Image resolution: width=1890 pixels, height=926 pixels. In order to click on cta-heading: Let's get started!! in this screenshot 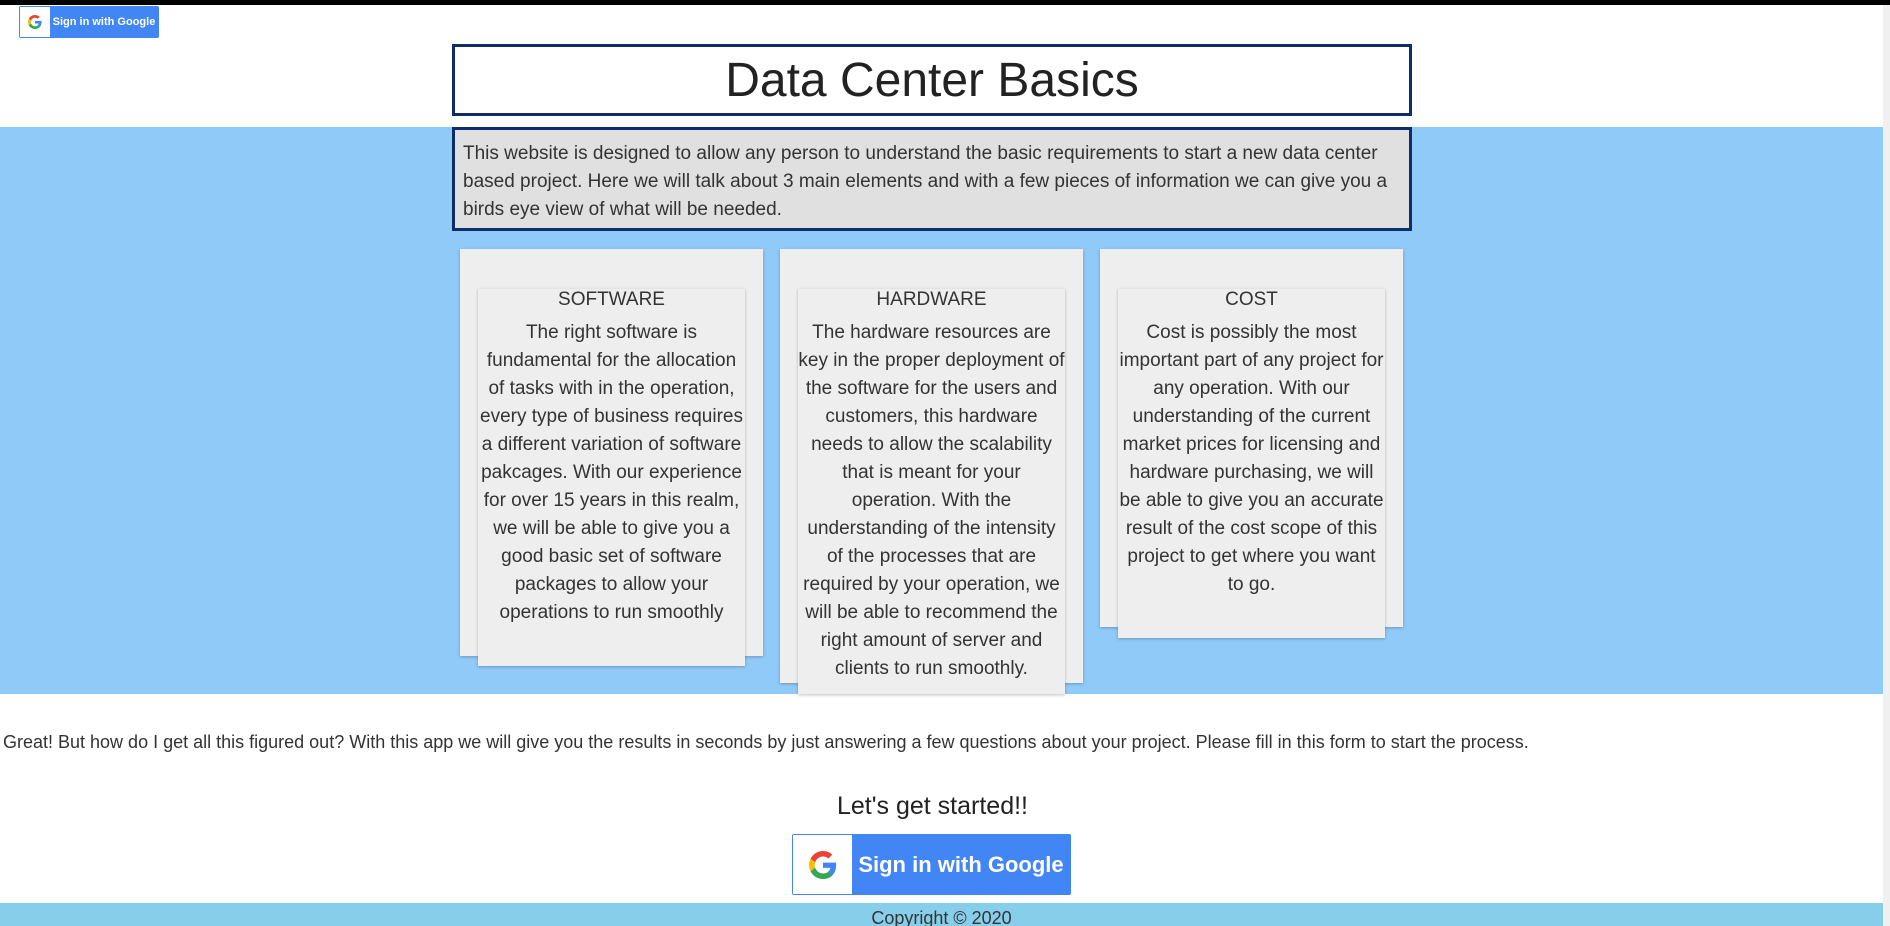, I will do `click(932, 806)`.